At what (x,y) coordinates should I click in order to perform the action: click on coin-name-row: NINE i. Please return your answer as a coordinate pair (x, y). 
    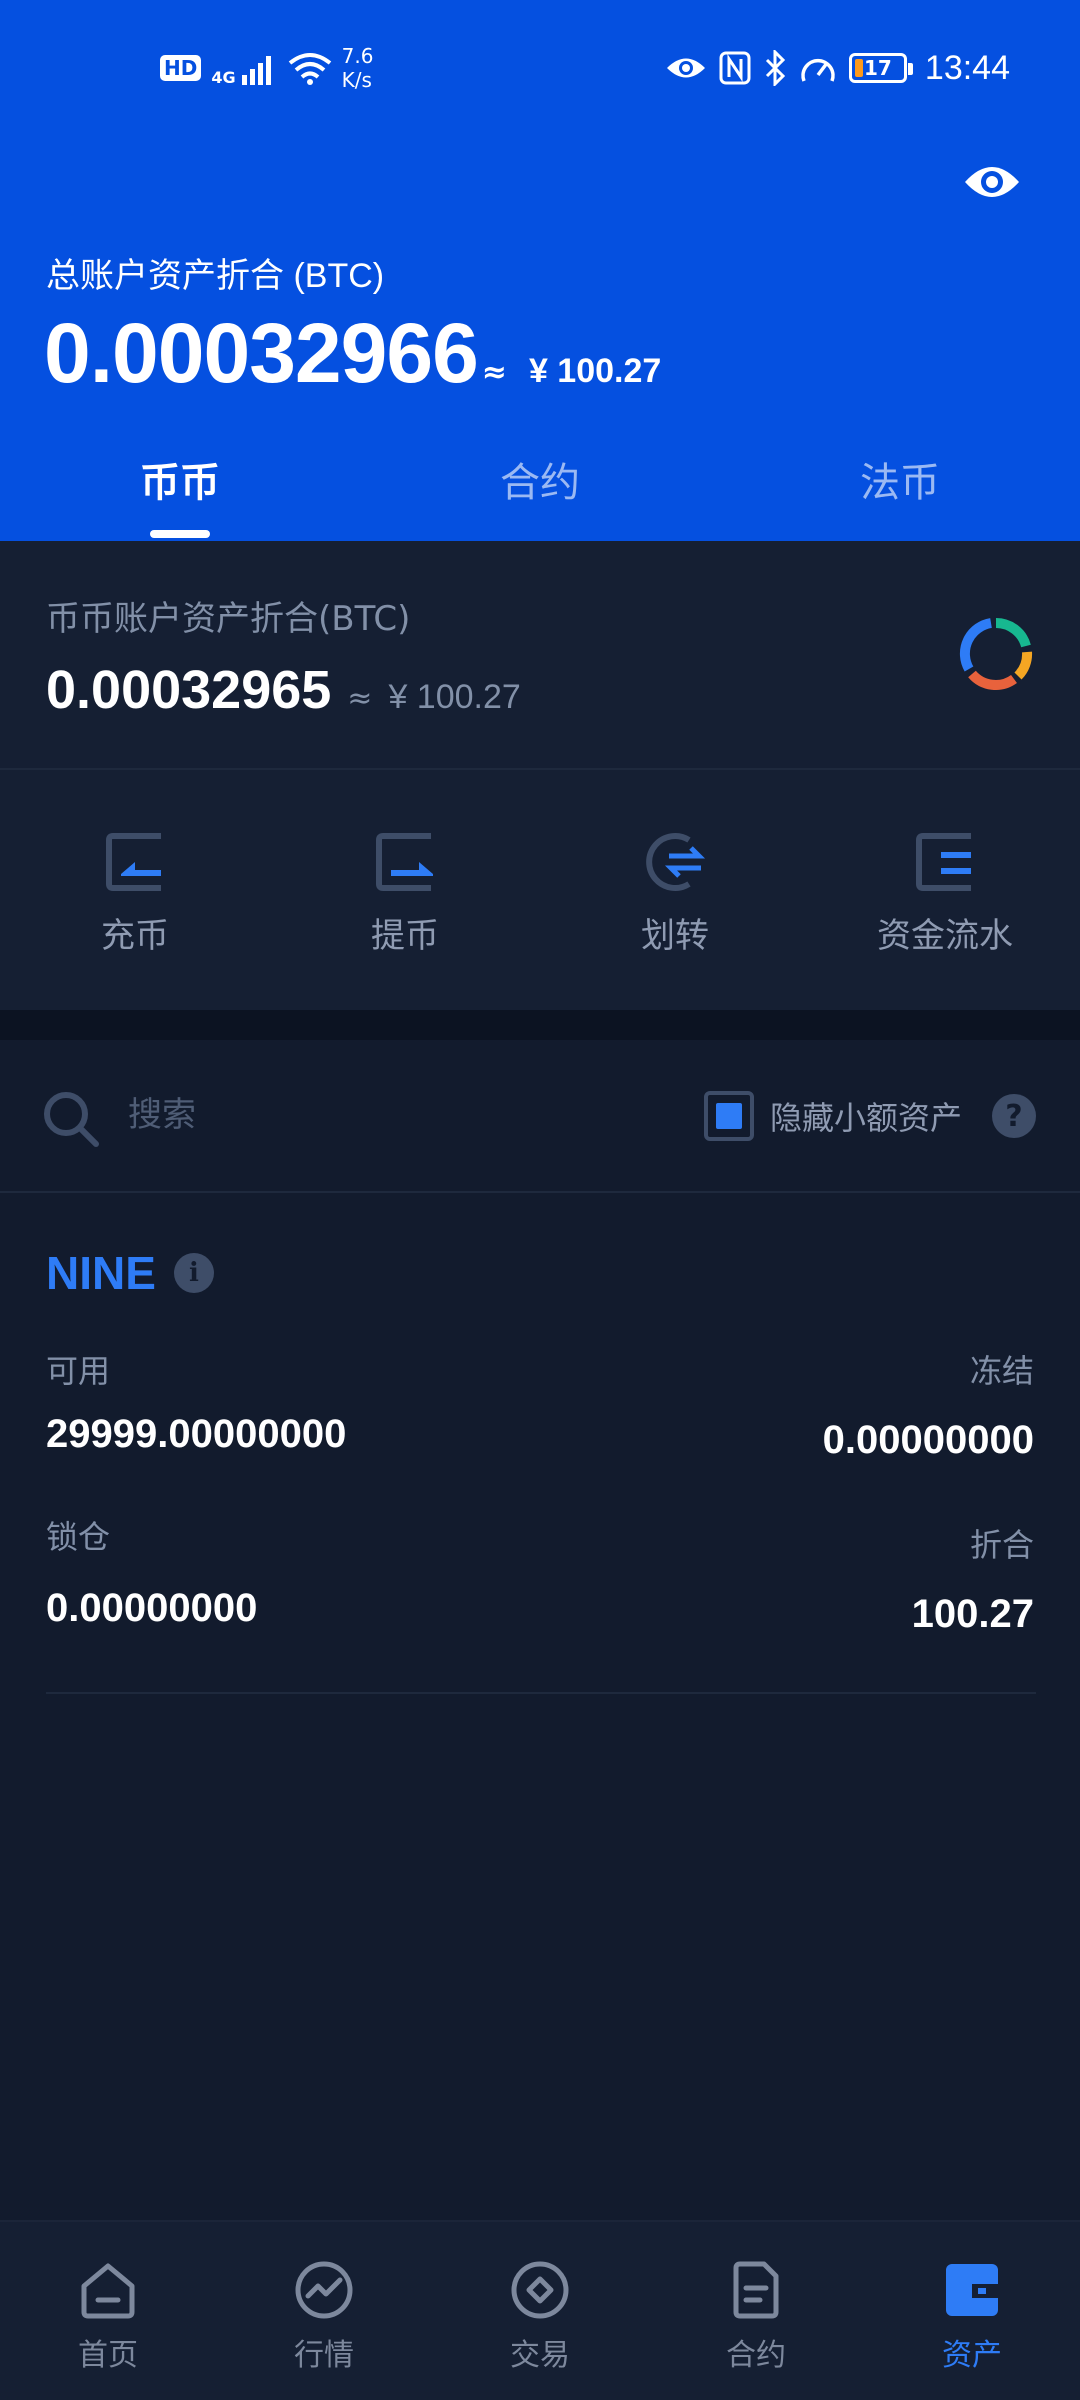
    Looking at the image, I should click on (130, 1273).